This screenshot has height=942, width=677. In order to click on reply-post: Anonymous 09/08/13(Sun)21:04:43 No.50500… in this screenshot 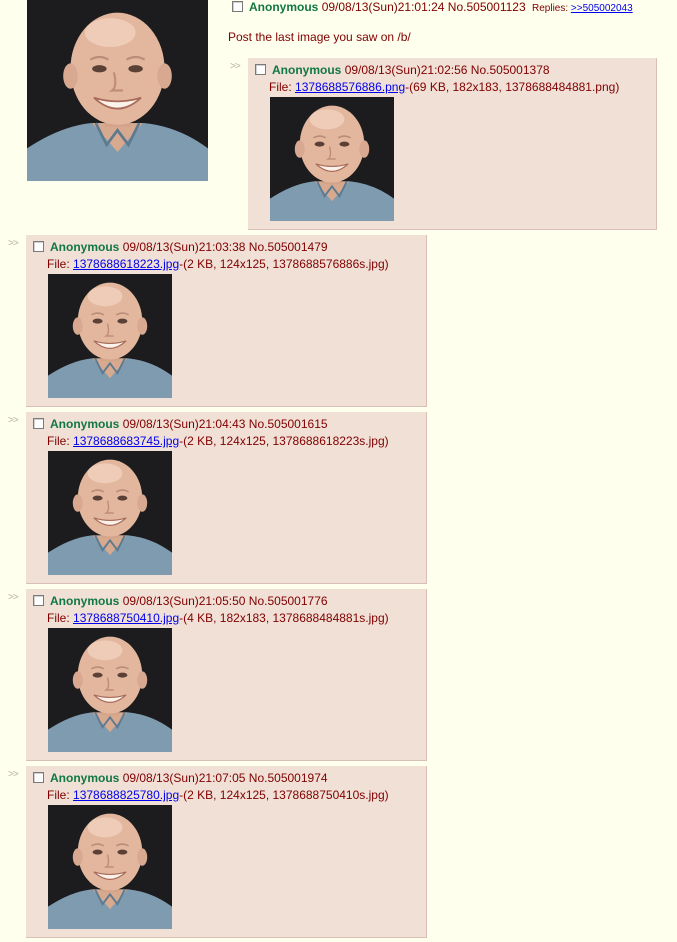, I will do `click(226, 498)`.